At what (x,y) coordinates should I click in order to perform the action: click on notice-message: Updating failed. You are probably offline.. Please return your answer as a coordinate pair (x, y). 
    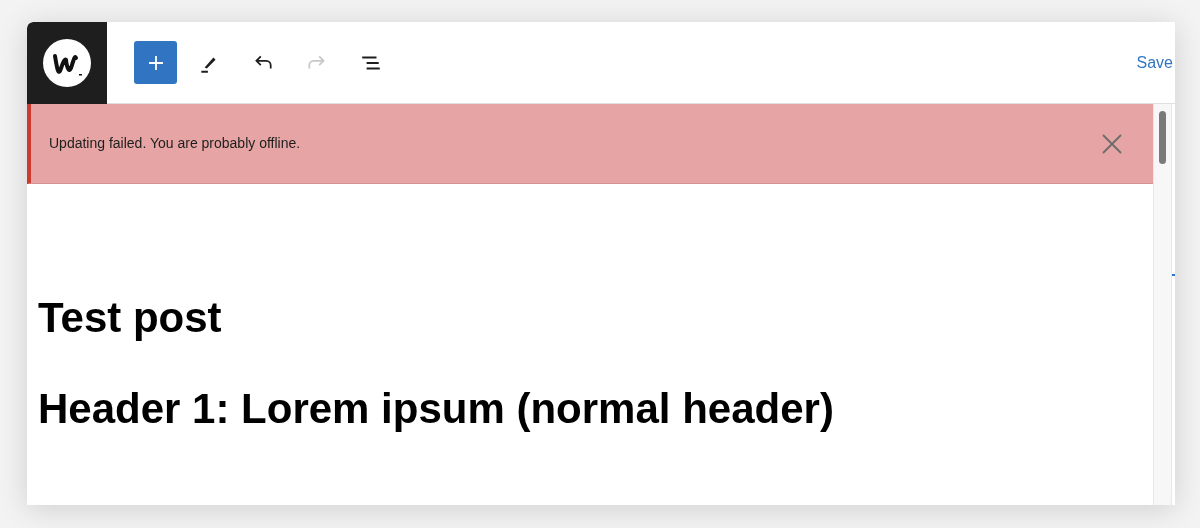
    Looking at the image, I should click on (175, 143).